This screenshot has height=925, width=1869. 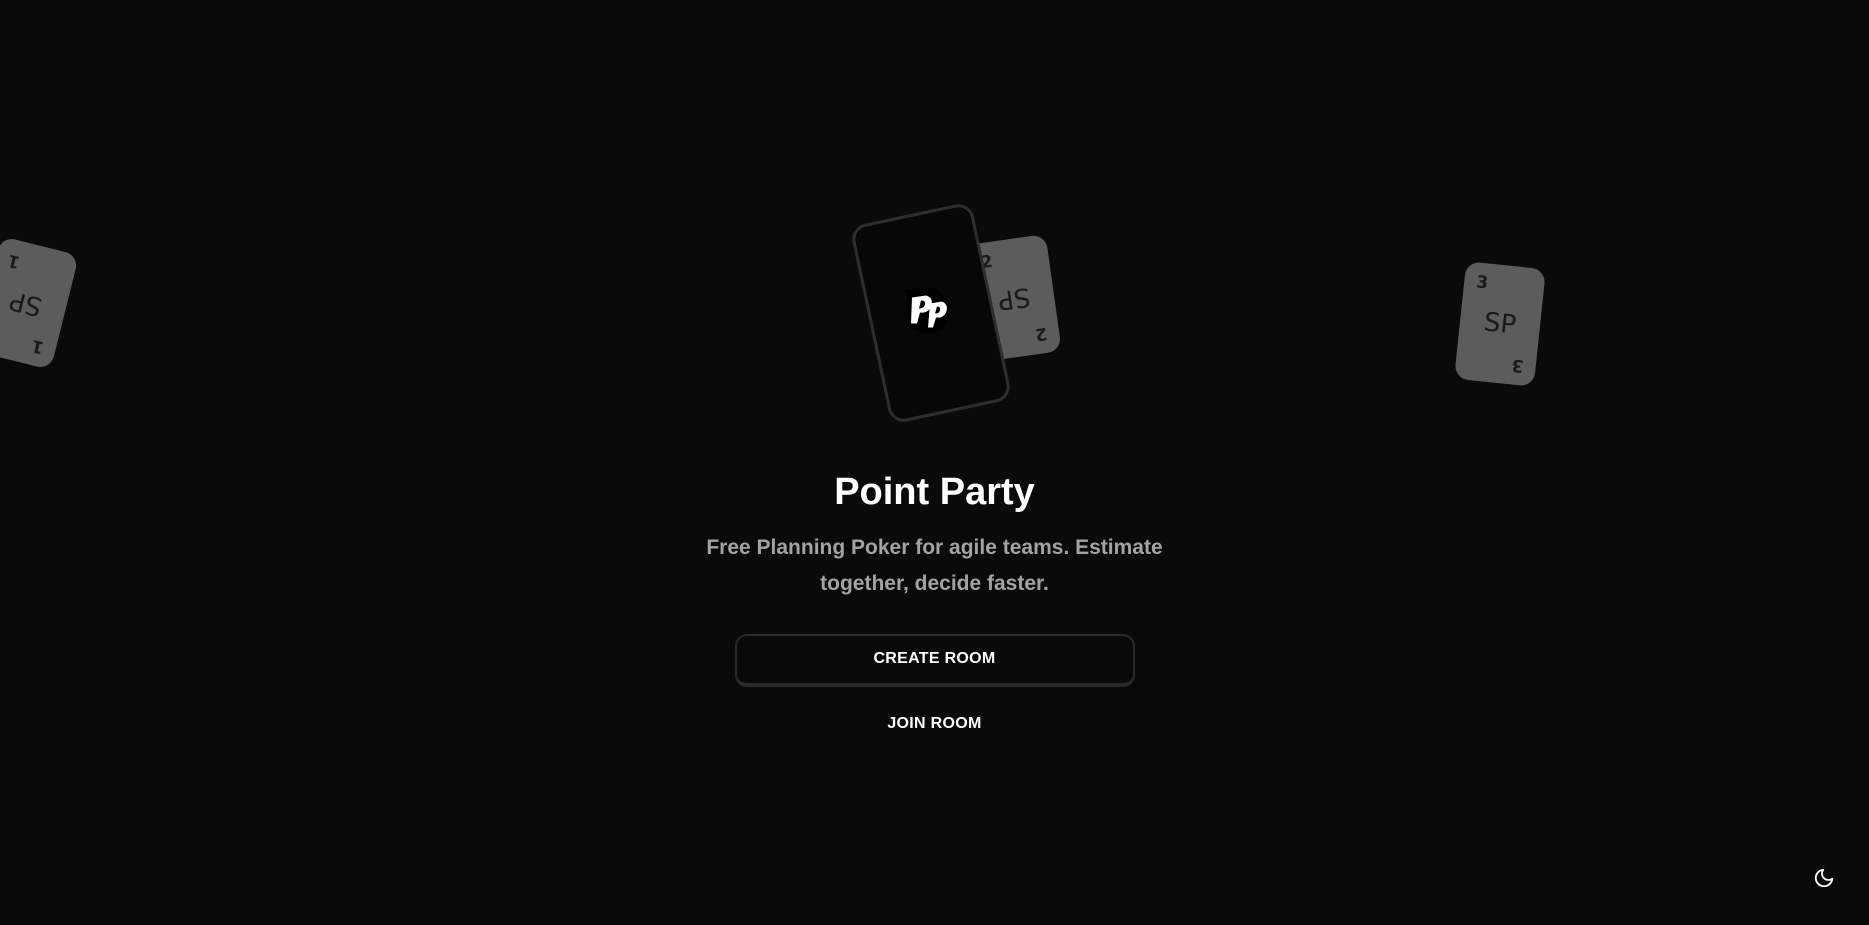 I want to click on join-room-button: JOIN ROOM, so click(x=934, y=724).